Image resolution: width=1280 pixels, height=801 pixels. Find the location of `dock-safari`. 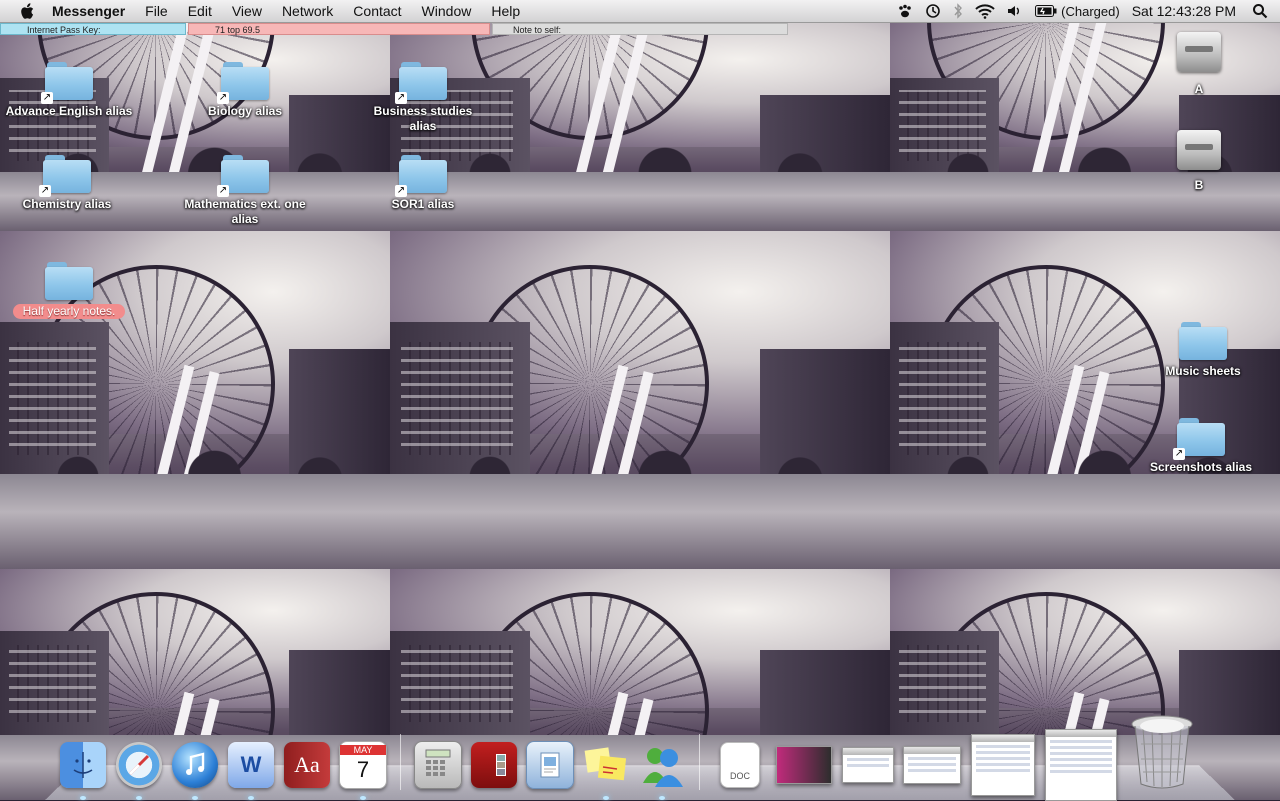

dock-safari is located at coordinates (139, 770).